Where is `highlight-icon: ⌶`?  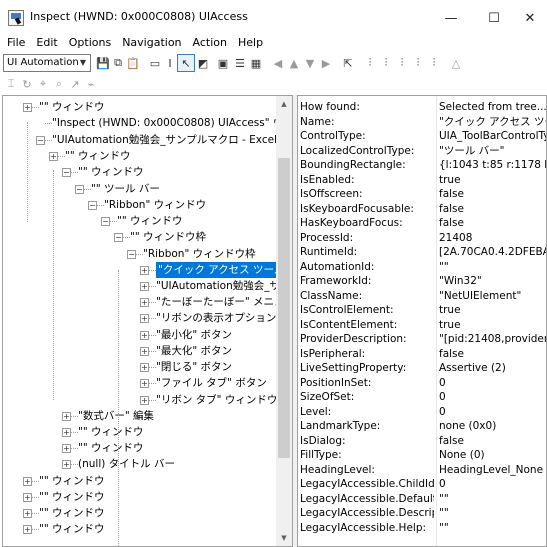
highlight-icon: ⌶ is located at coordinates (11, 84).